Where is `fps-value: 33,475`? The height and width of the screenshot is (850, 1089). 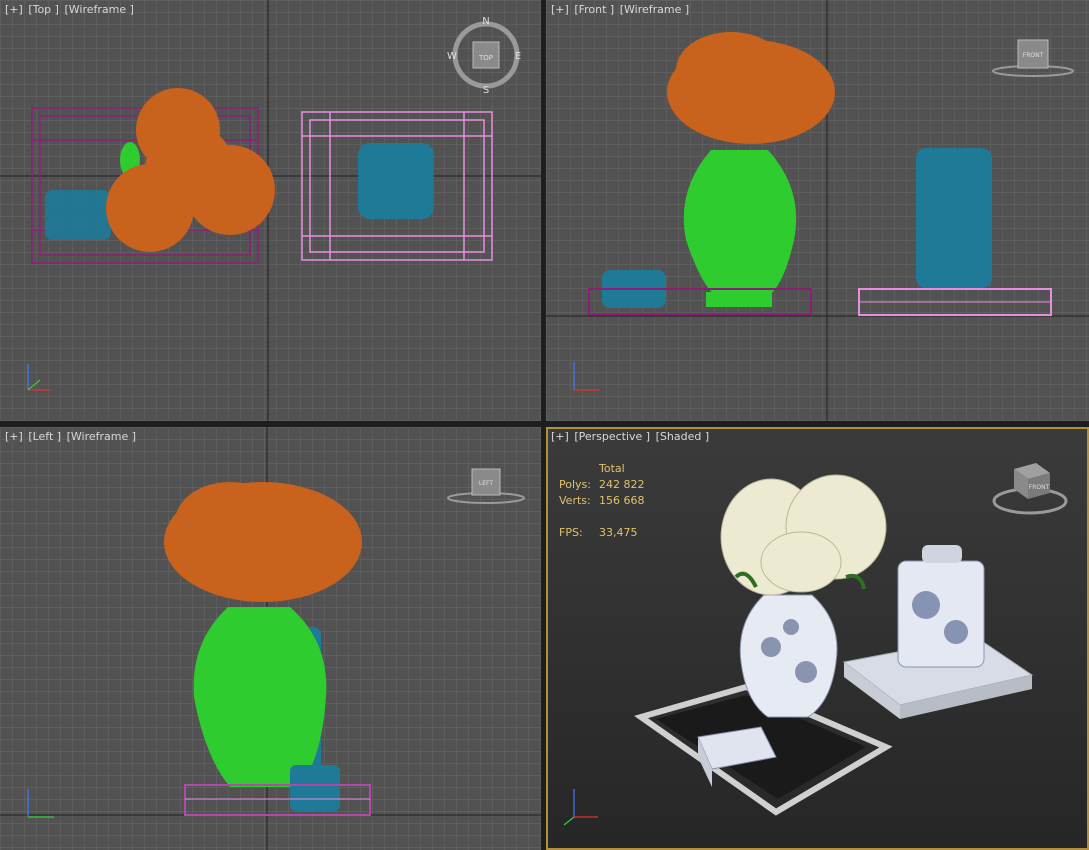 fps-value: 33,475 is located at coordinates (618, 532).